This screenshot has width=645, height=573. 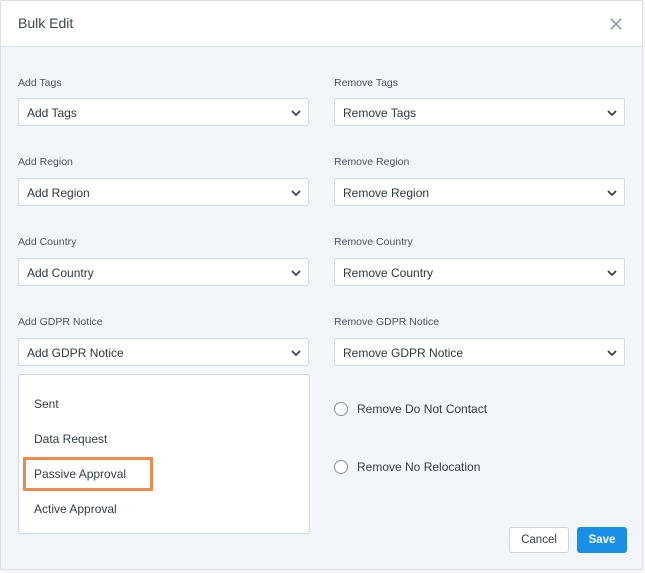 What do you see at coordinates (479, 112) in the screenshot?
I see `remove-tags-select: Remove Tags` at bounding box center [479, 112].